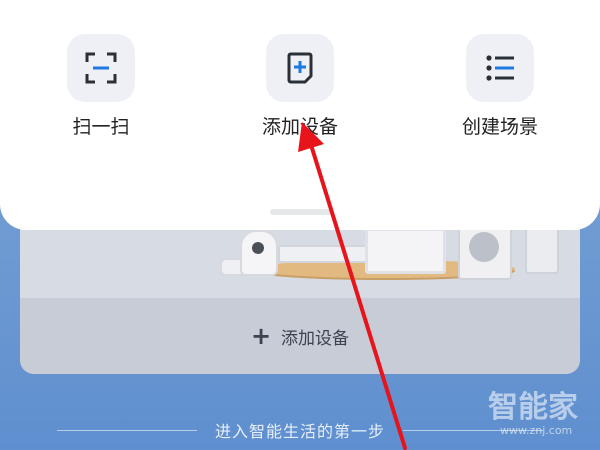 The width and height of the screenshot is (600, 450). I want to click on footer-divider-right, so click(473, 430).